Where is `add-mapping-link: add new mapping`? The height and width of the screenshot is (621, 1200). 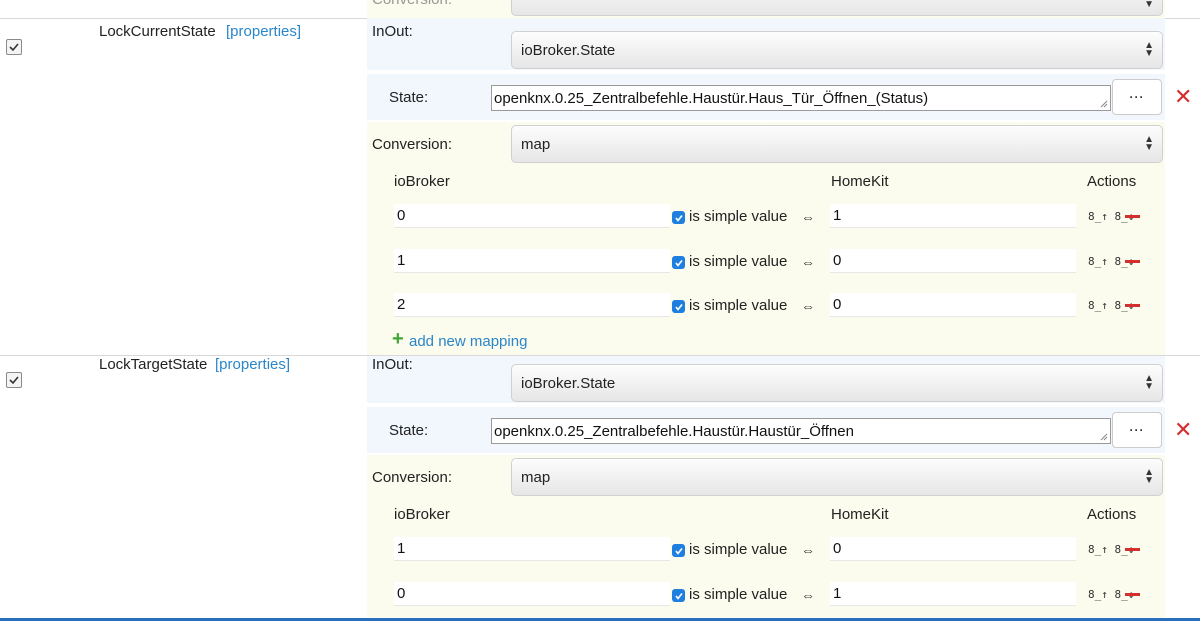 add-mapping-link: add new mapping is located at coordinates (468, 341).